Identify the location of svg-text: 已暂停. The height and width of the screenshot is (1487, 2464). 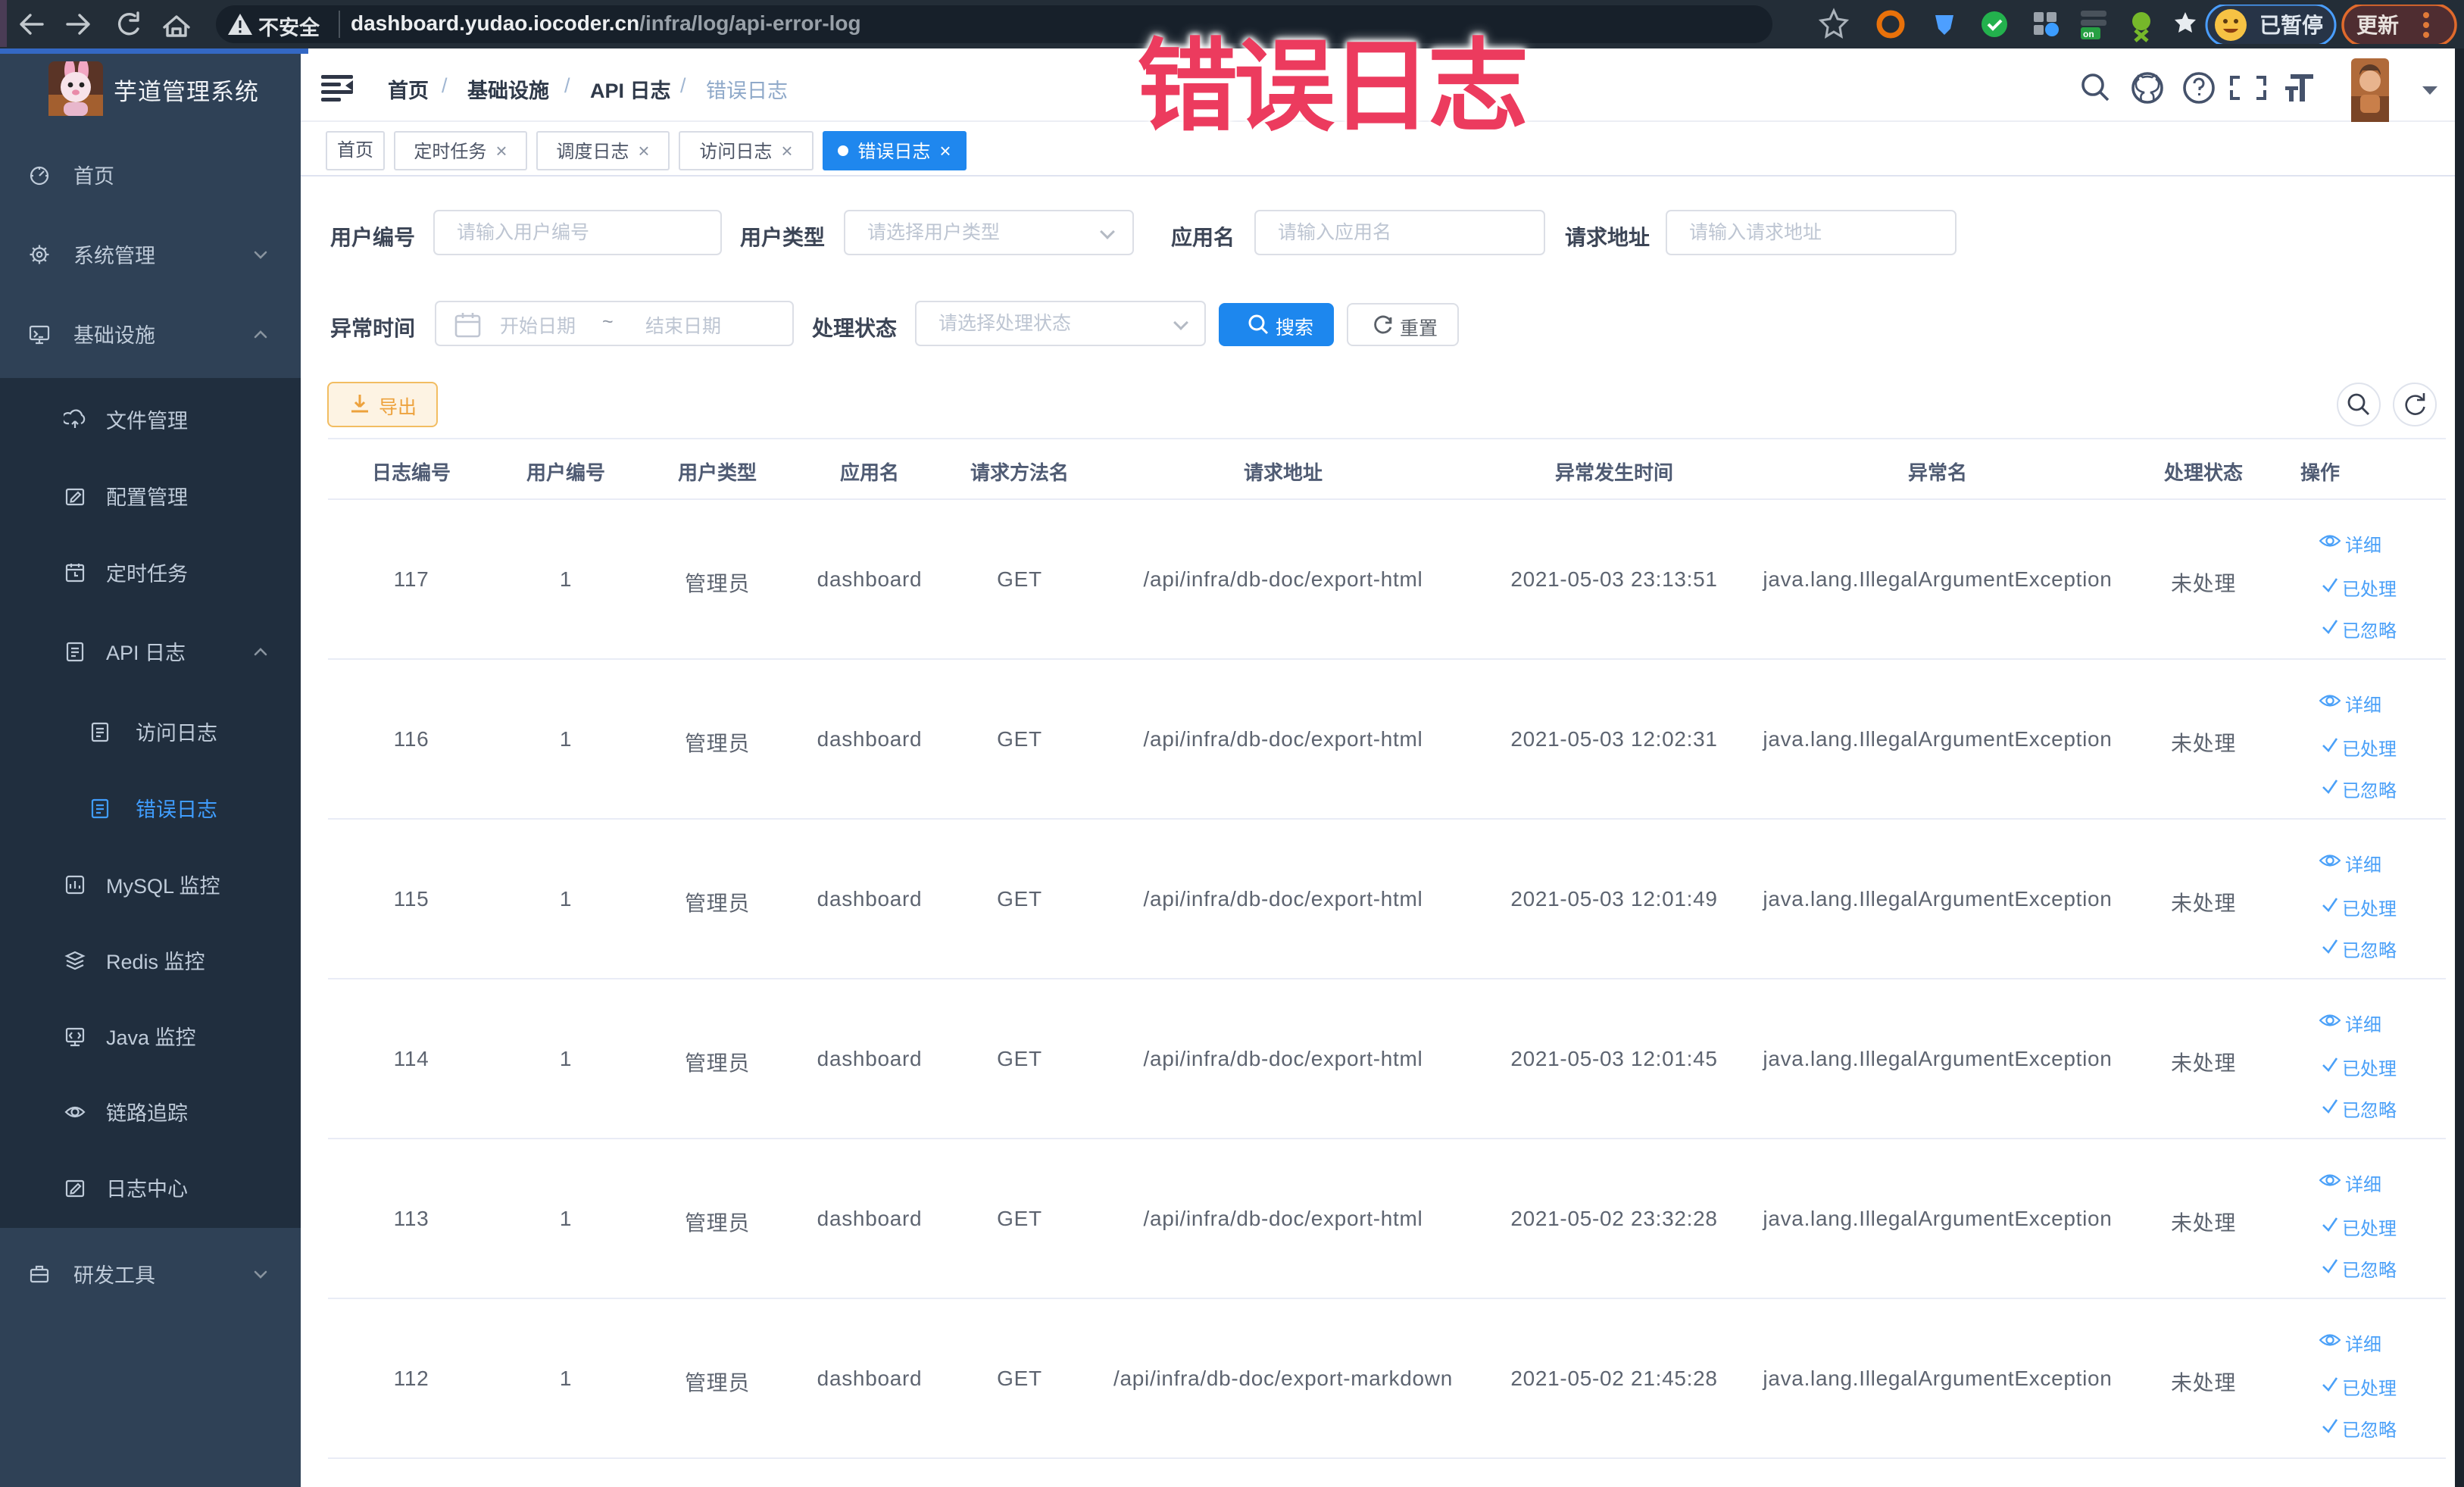
(2291, 25).